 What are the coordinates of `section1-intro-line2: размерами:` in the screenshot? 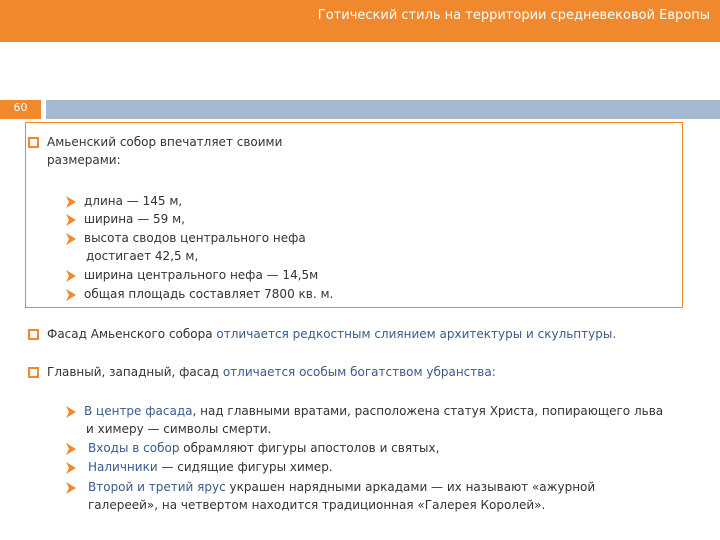 It's located at (84, 160).